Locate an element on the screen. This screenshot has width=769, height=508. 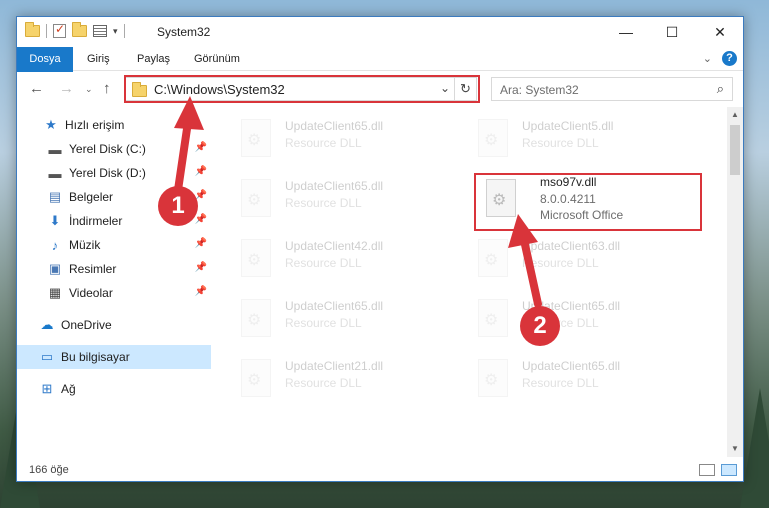
close-icon: ✕ is located at coordinates (720, 31).